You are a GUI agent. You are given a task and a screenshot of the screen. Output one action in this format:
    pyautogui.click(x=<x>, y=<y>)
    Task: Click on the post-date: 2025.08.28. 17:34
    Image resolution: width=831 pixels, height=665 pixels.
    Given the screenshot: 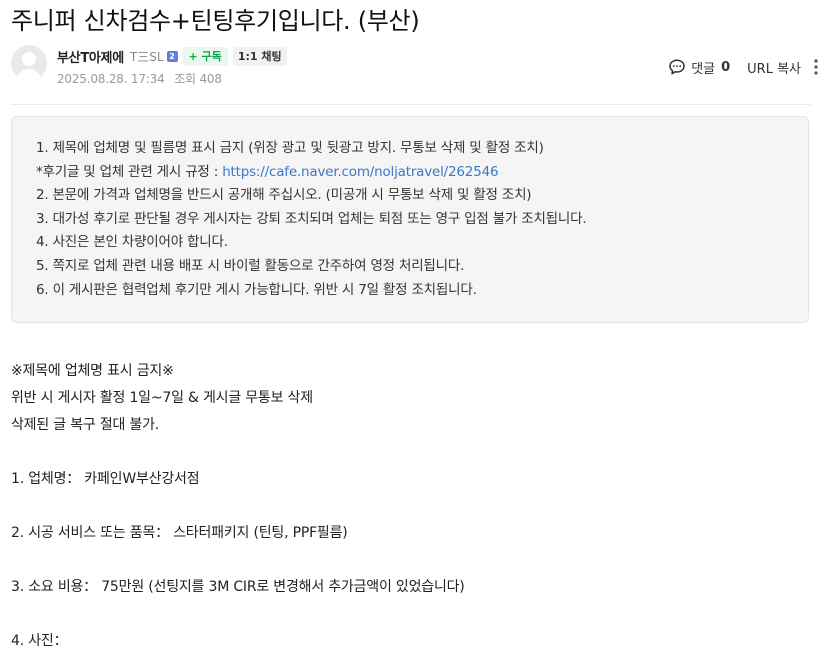 What is the action you would take?
    pyautogui.click(x=111, y=79)
    